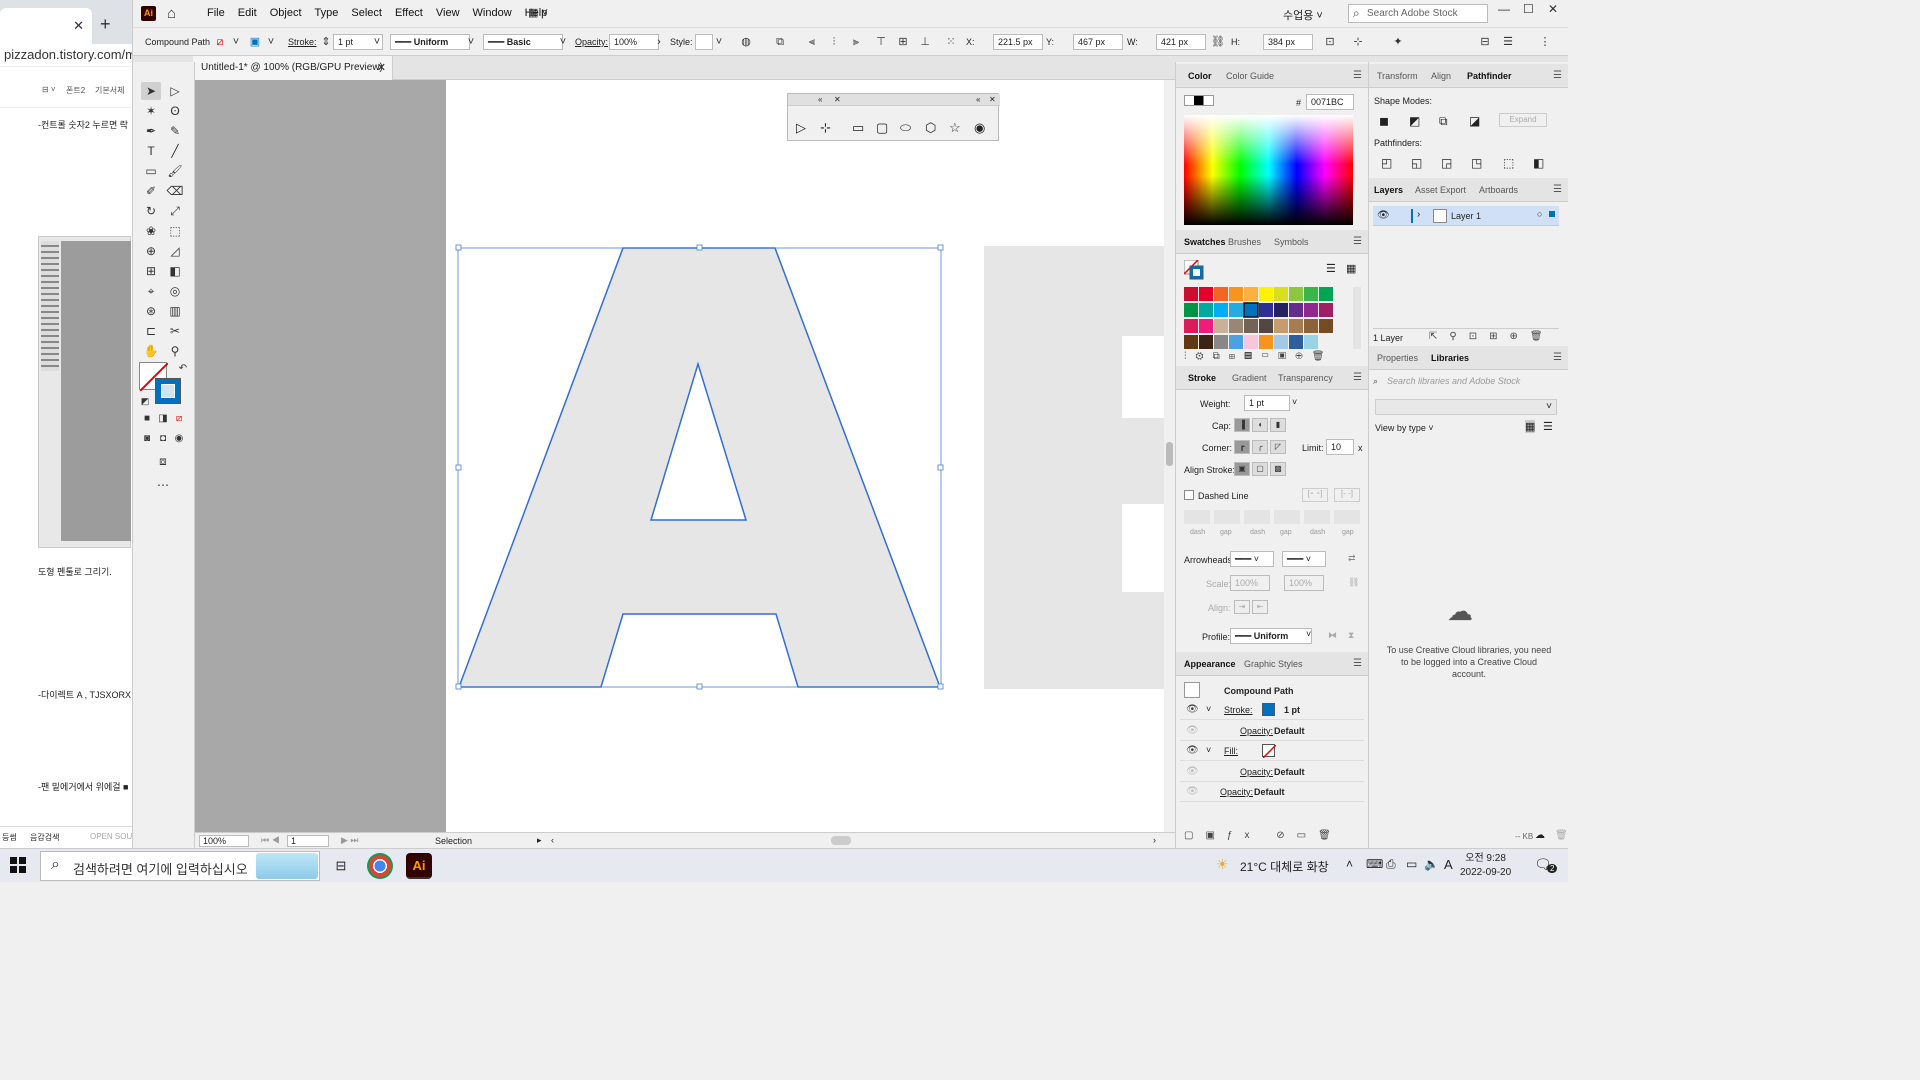 The image size is (1920, 1080). Describe the element at coordinates (1388, 190) in the screenshot. I see `tab-layers: Layers` at that location.